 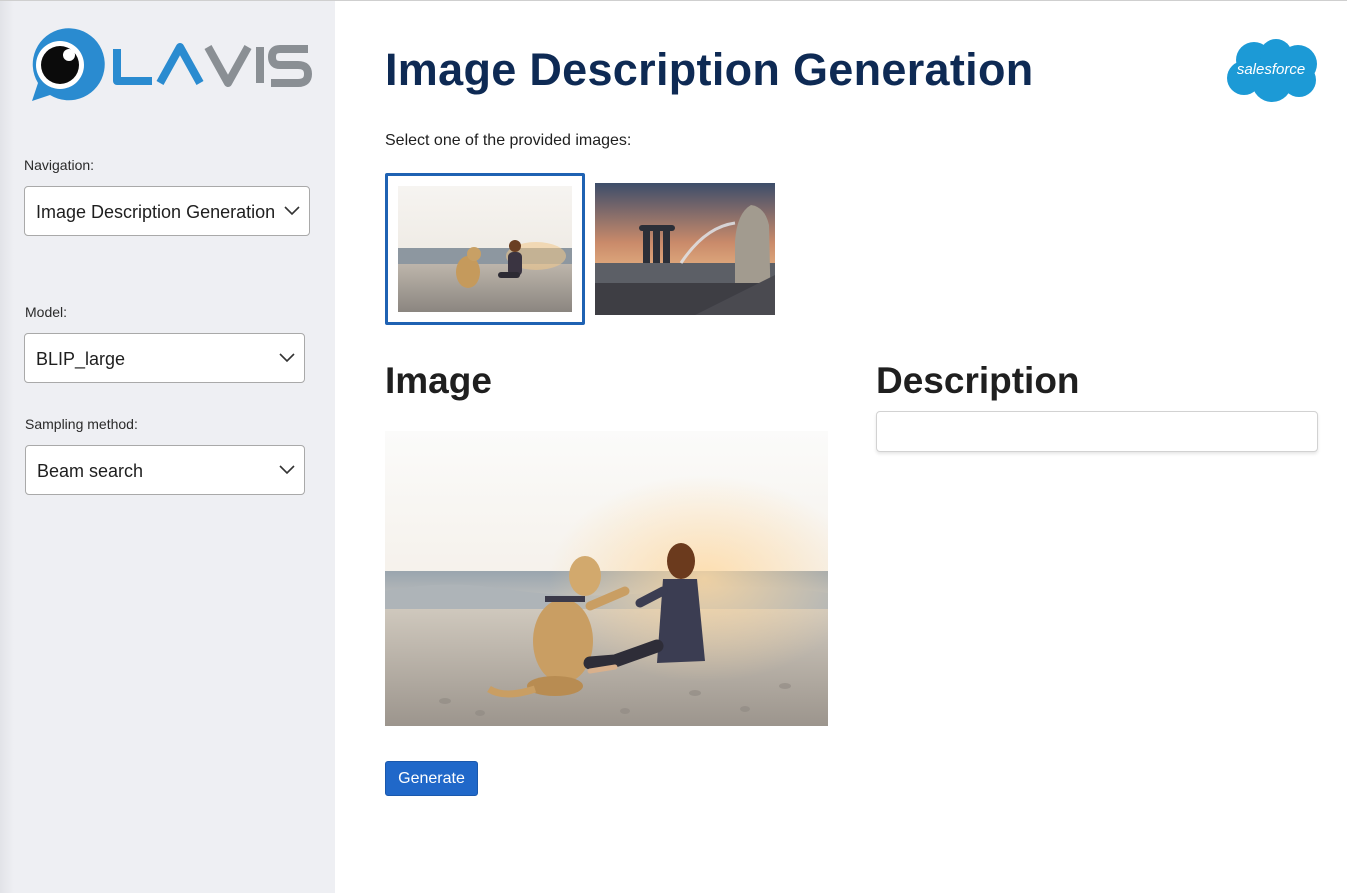 What do you see at coordinates (81, 424) in the screenshot?
I see `sampling-method-label: Sampling method:` at bounding box center [81, 424].